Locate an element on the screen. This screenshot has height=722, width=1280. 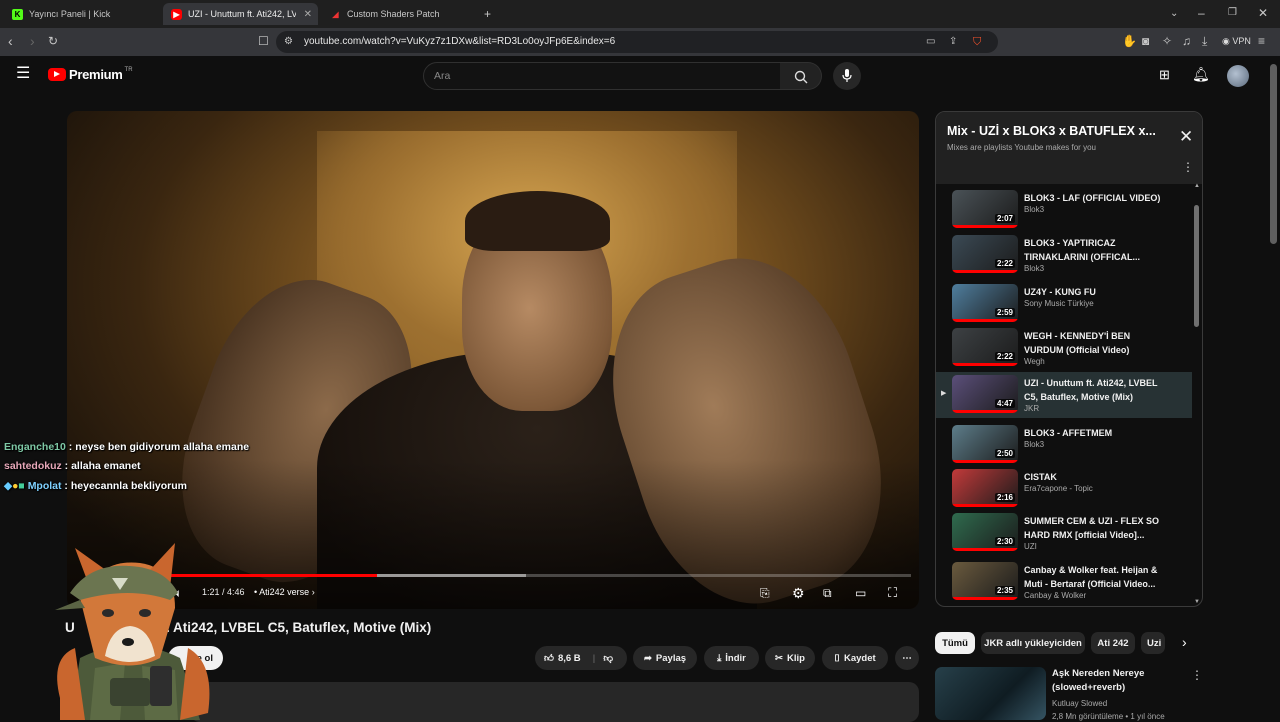
vpn-button: ◉ VPN is located at coordinates (1236, 41).